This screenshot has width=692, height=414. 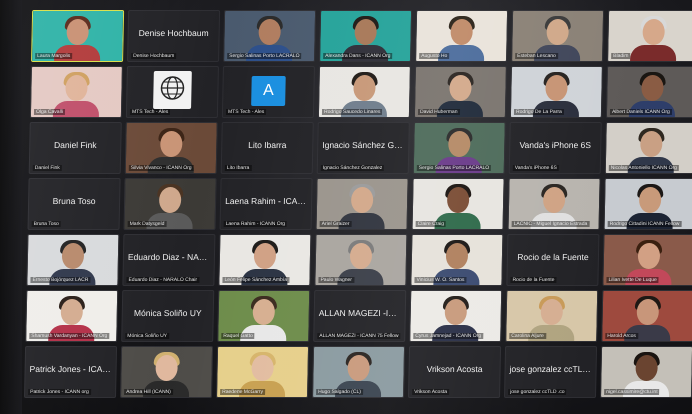 What do you see at coordinates (340, 392) in the screenshot?
I see `participant-name-label: Hugo Salgado (CL)` at bounding box center [340, 392].